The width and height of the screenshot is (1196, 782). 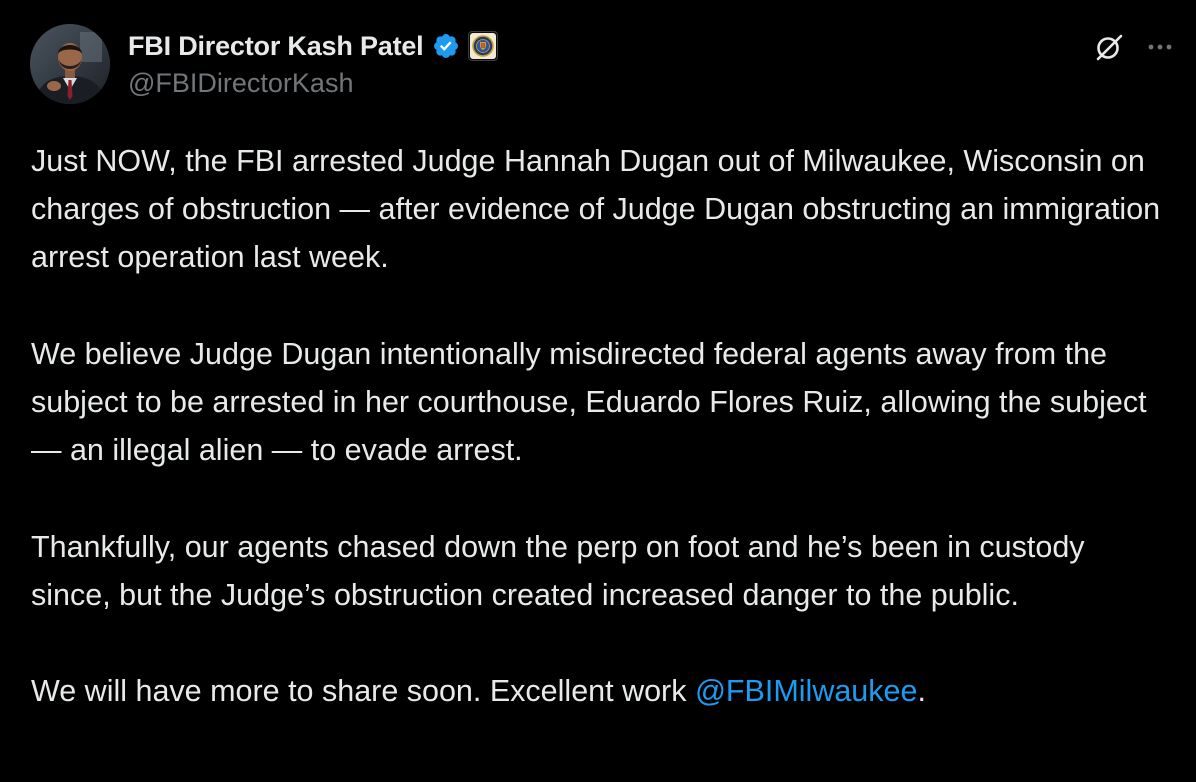 I want to click on tweet-header: FBI Director Kash Patel @FBIDirectorKash, so click(x=603, y=65).